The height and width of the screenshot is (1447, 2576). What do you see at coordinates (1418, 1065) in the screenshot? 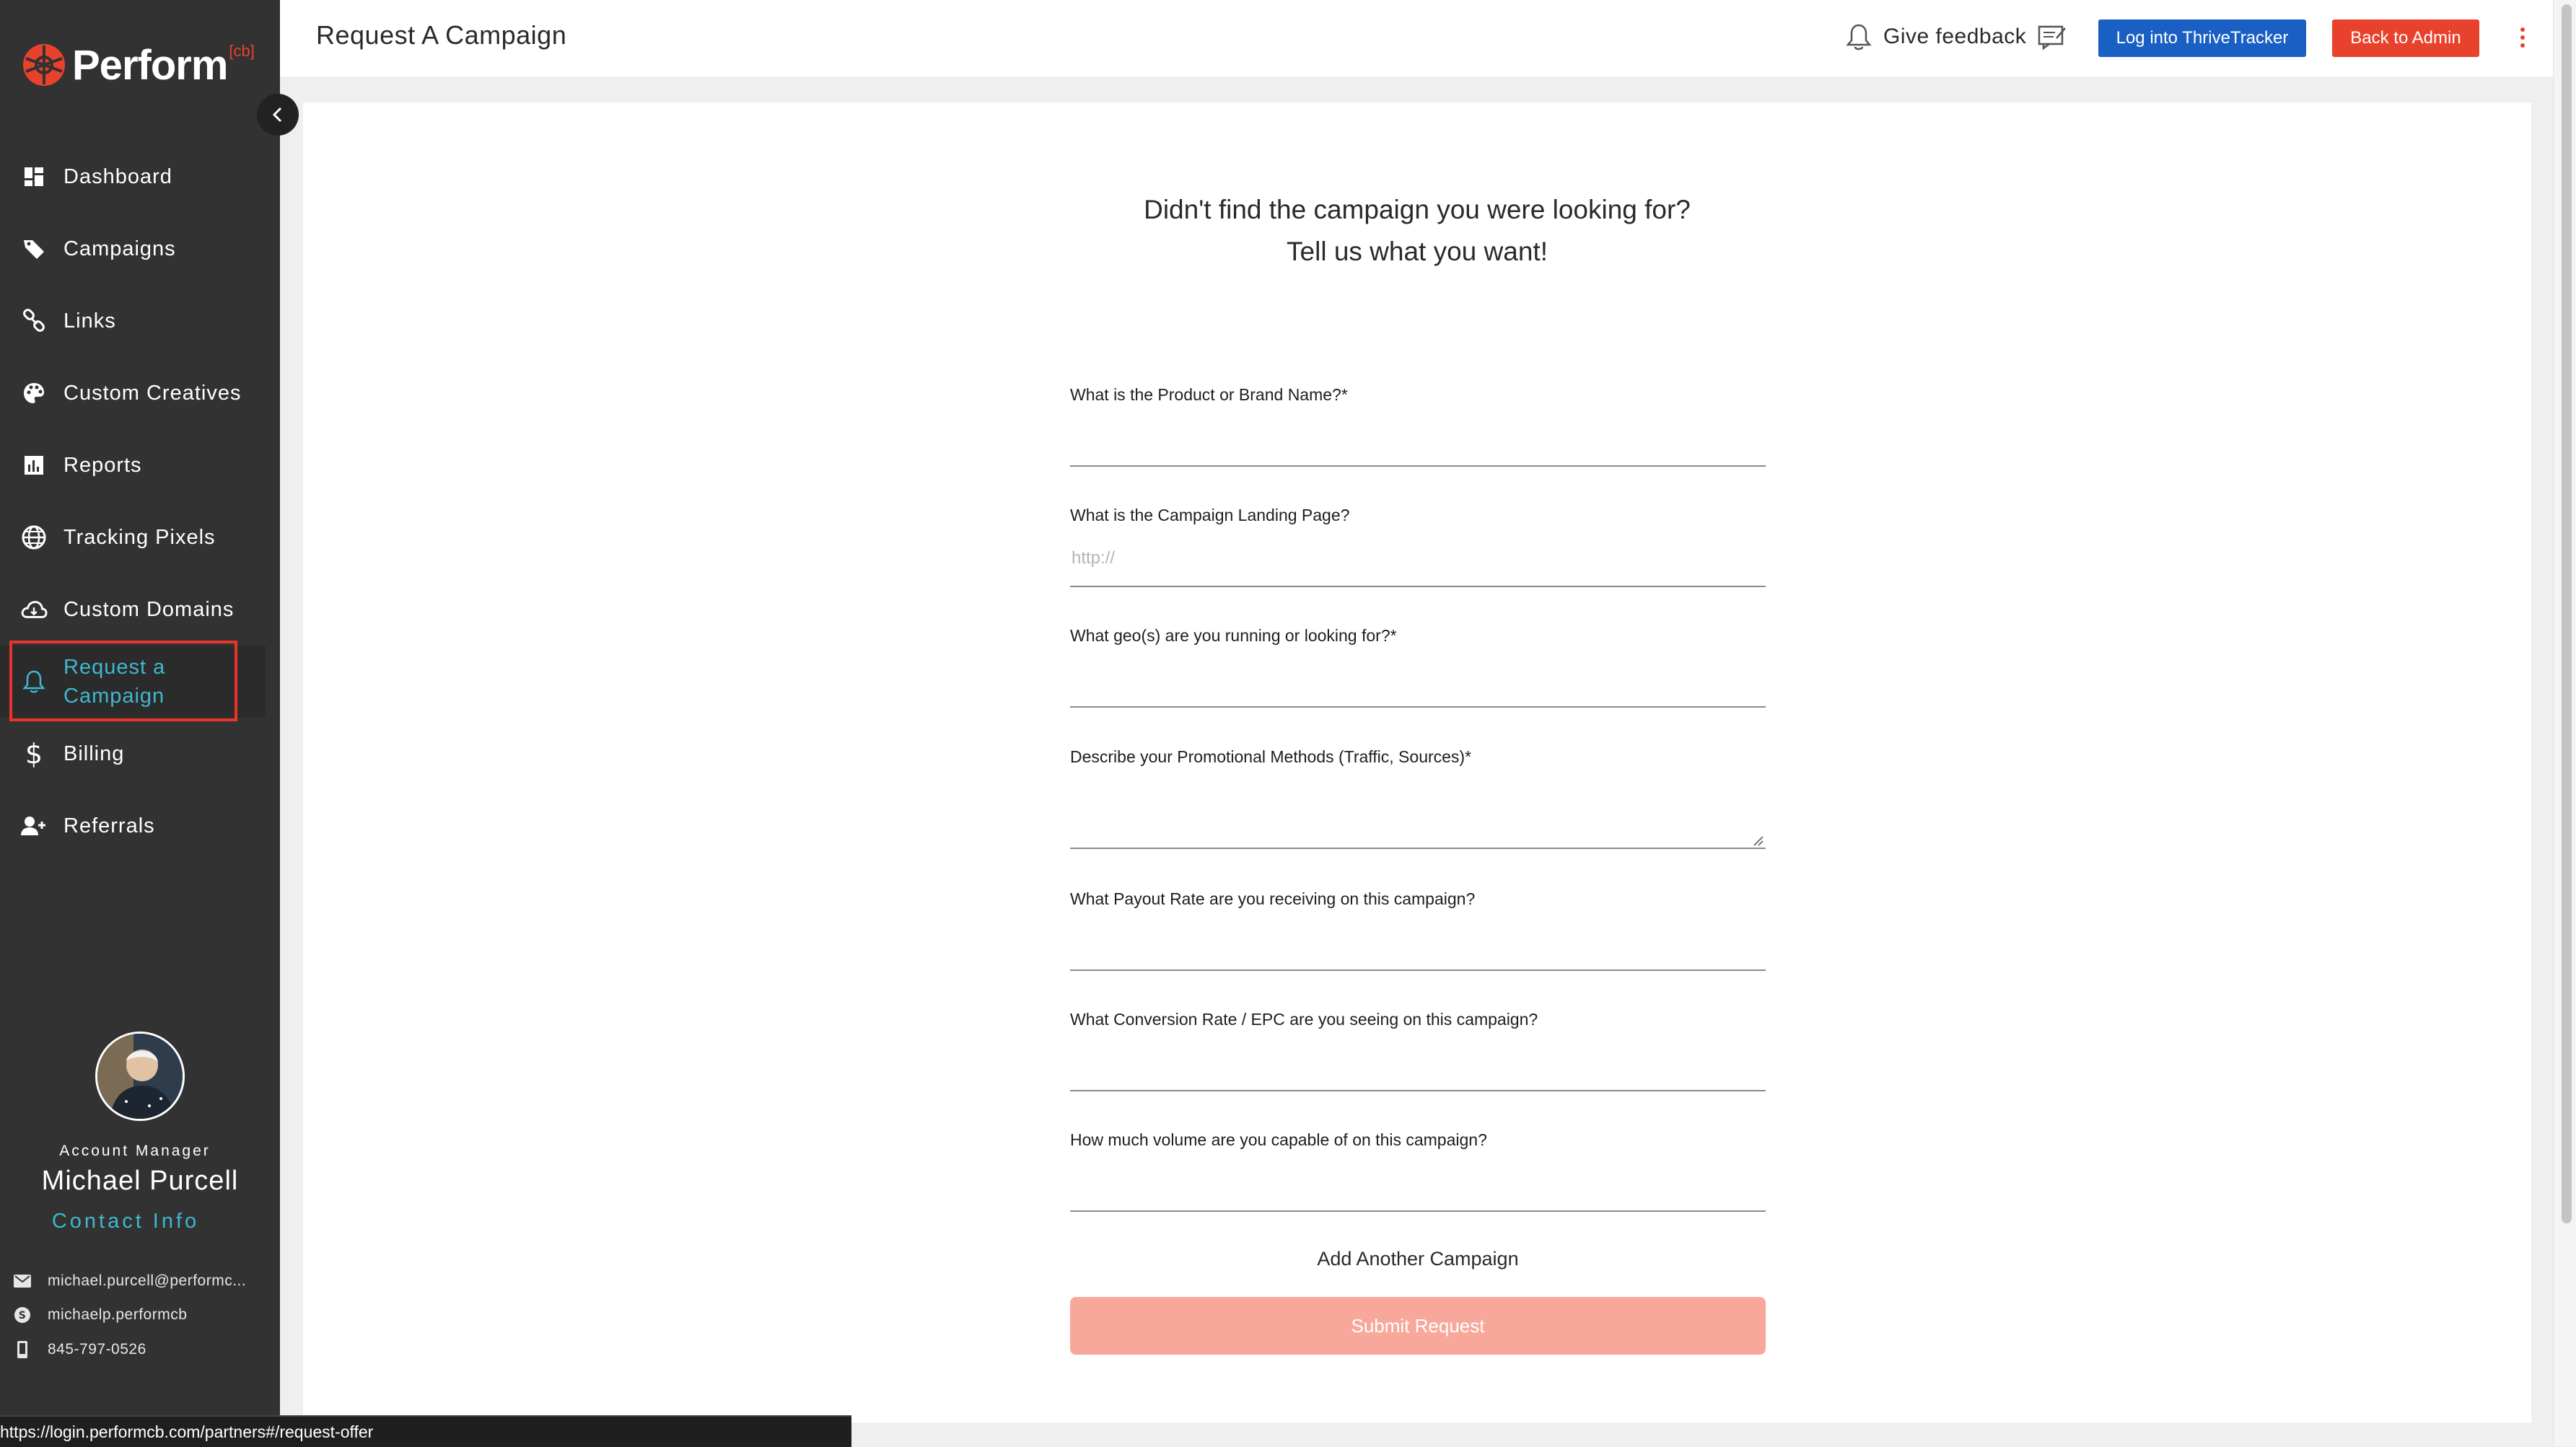
I see `conversion-rate-input` at bounding box center [1418, 1065].